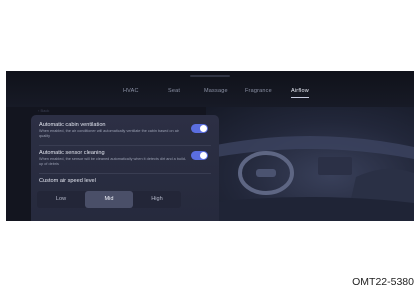 The height and width of the screenshot is (291, 418). I want to click on setting-title-sensor-cleaning: Automatic sensor cleaning, so click(72, 153).